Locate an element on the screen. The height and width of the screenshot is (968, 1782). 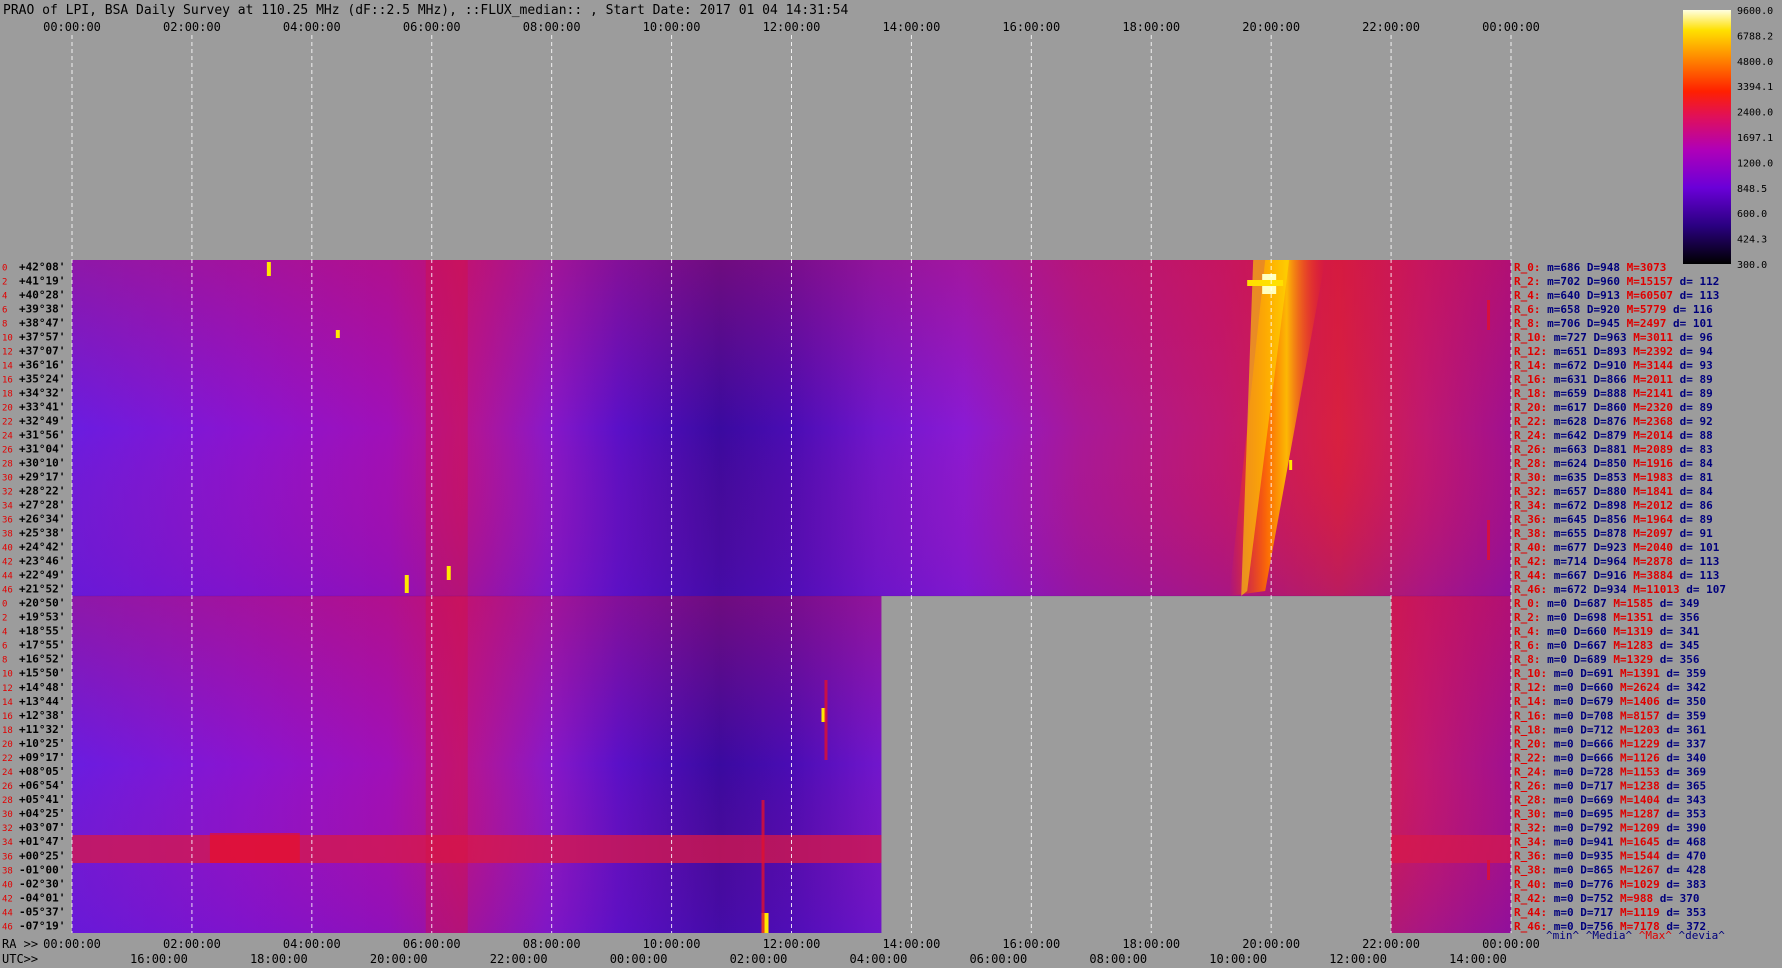
block2-row-number: 8 is located at coordinates (4, 661).